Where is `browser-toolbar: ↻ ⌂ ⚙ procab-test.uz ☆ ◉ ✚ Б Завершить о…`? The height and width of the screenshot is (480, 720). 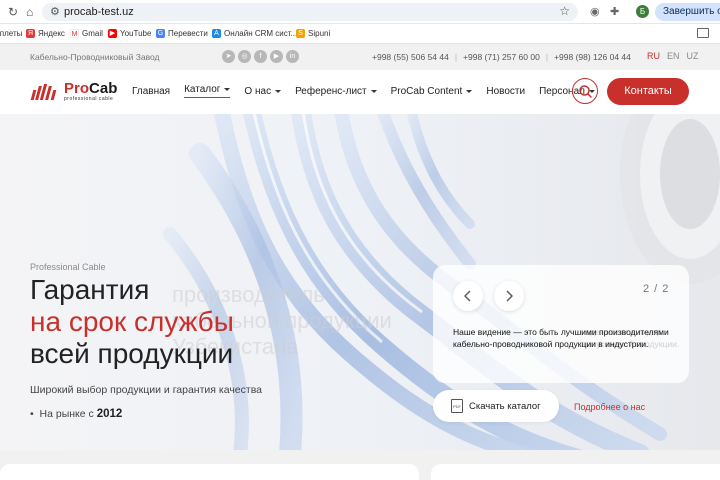
browser-toolbar: ↻ ⌂ ⚙ procab-test.uz ☆ ◉ ✚ Б Завершить о… is located at coordinates (360, 12).